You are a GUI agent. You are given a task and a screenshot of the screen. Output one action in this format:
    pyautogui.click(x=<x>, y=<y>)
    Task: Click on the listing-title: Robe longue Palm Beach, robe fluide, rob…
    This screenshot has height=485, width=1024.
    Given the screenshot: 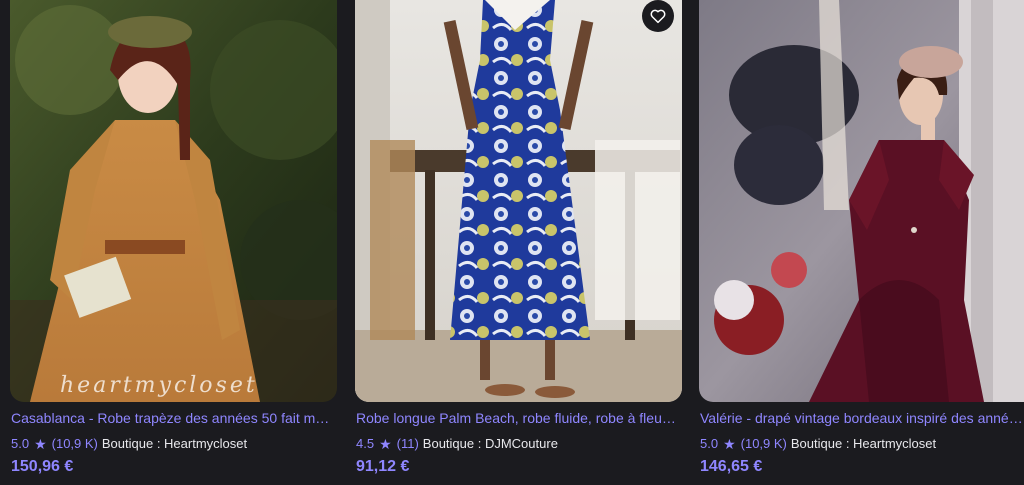 What is the action you would take?
    pyautogui.click(x=518, y=418)
    